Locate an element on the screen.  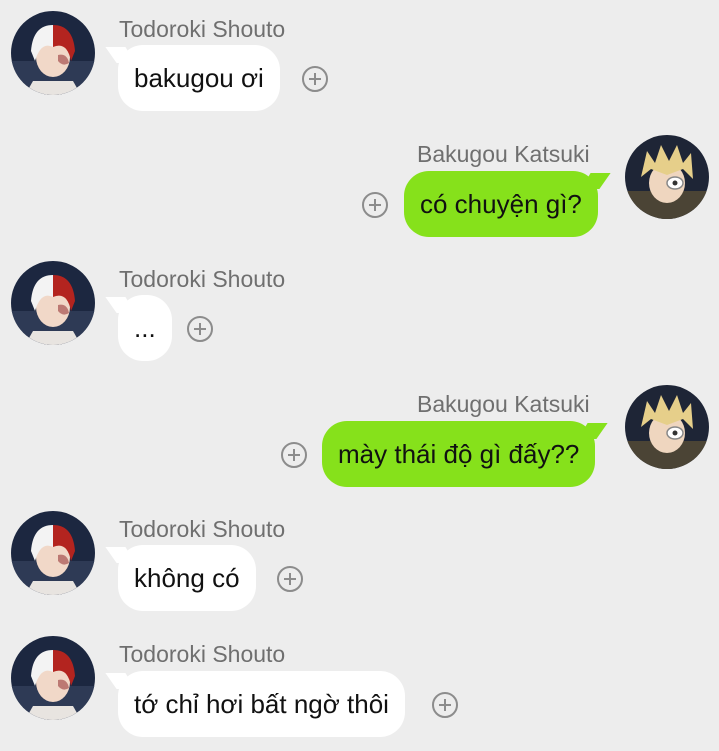
add-reaction-icon is located at coordinates (445, 705).